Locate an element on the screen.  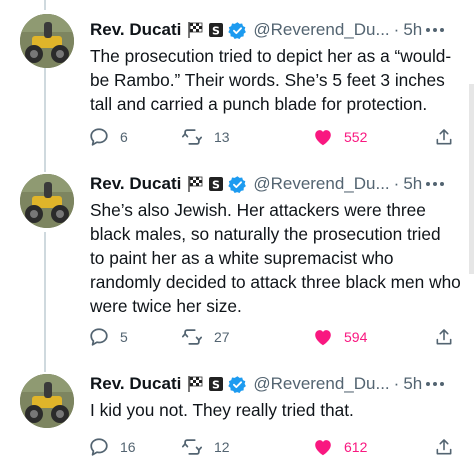
reply-button: 6 is located at coordinates (108, 137).